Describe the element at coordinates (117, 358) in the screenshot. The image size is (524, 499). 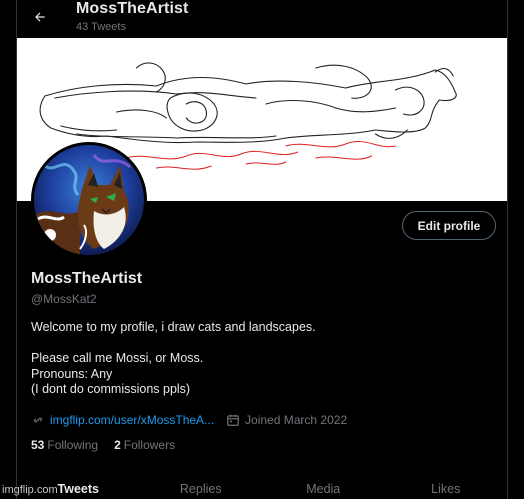
I see `bio-line: Please call me Mossi, or Moss.` at that location.